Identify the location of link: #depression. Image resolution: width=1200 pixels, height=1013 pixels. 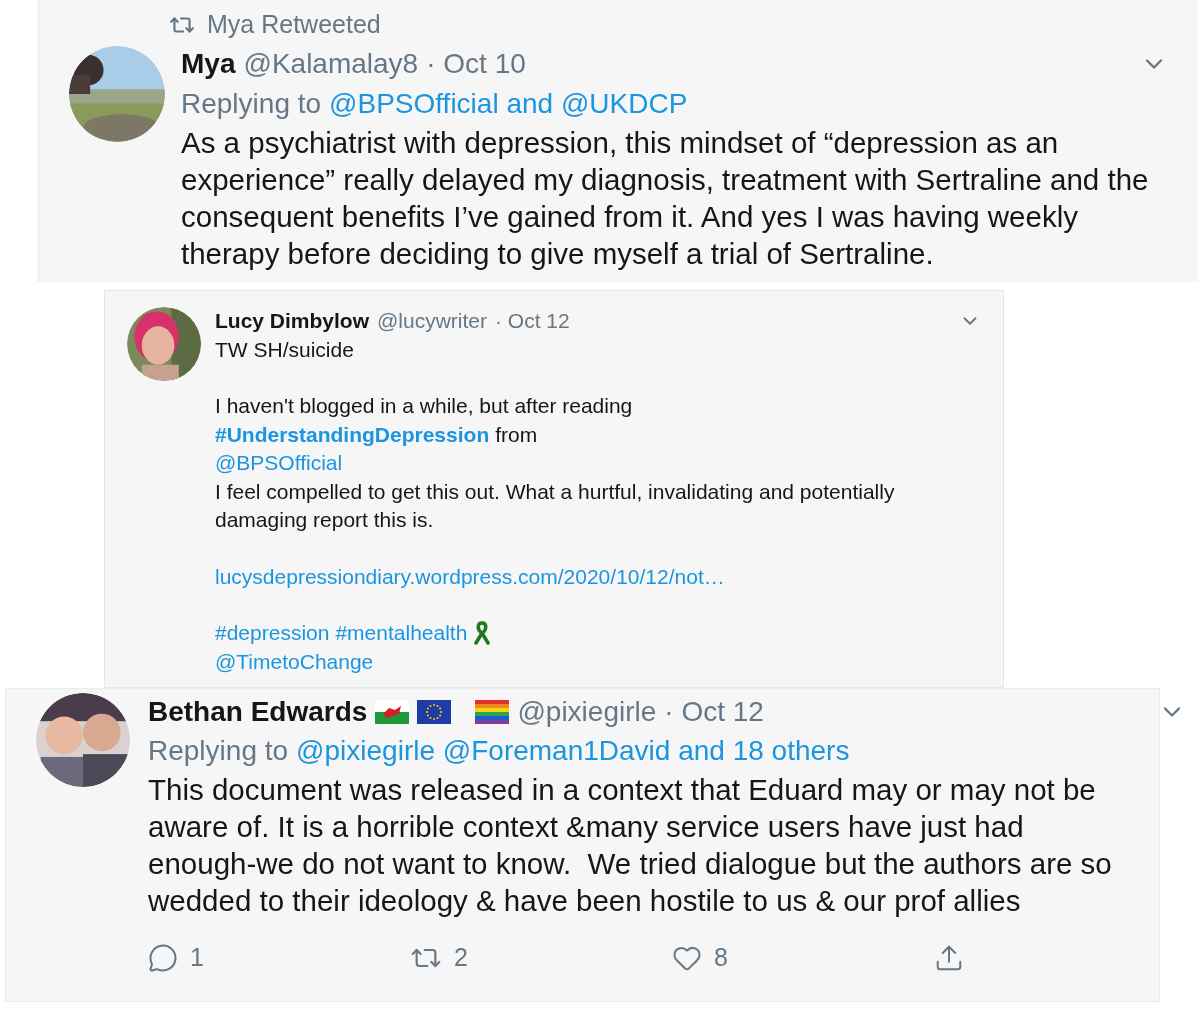
(272, 633).